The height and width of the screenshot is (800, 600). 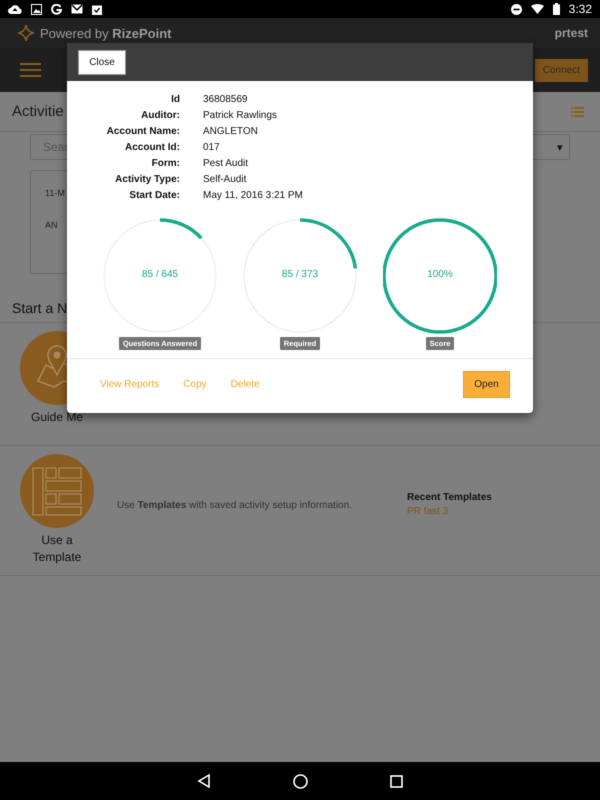 What do you see at coordinates (240, 115) in the screenshot?
I see `detail-value: Patrick Rawlings` at bounding box center [240, 115].